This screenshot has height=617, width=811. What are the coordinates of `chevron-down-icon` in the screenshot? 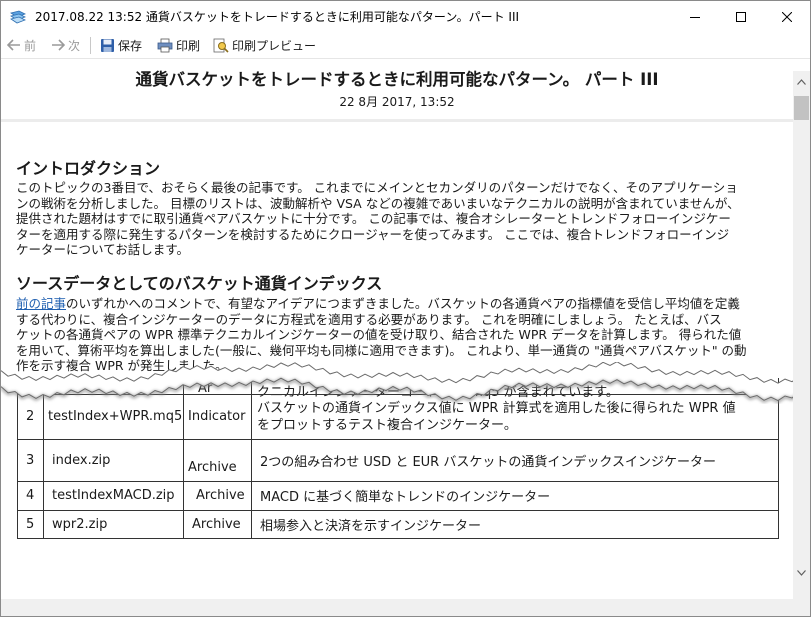 It's located at (801, 572).